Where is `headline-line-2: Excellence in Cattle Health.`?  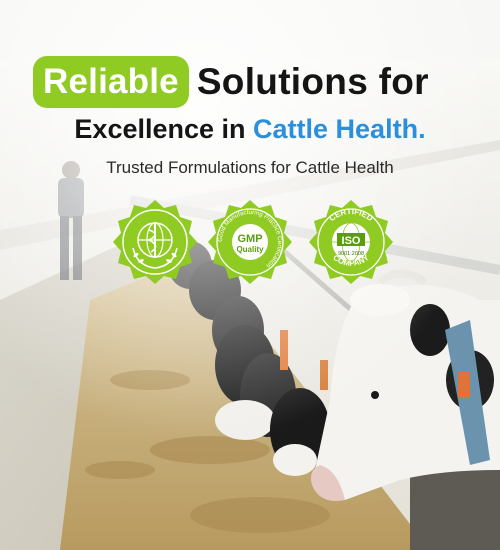 headline-line-2: Excellence in Cattle Health. is located at coordinates (250, 129).